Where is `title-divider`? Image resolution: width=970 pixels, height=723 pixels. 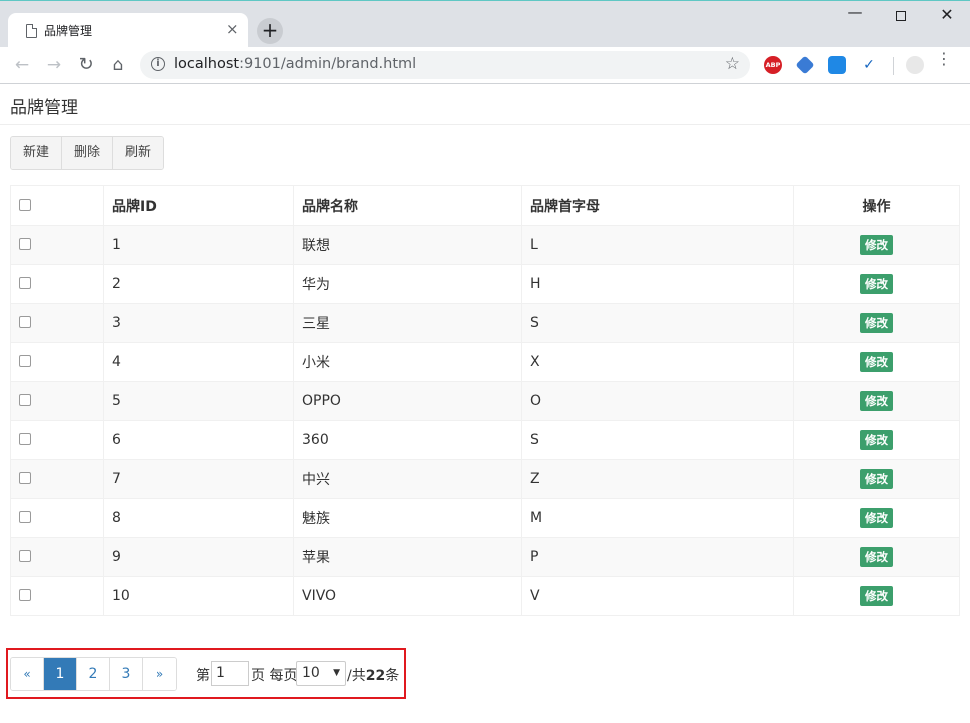
title-divider is located at coordinates (485, 124).